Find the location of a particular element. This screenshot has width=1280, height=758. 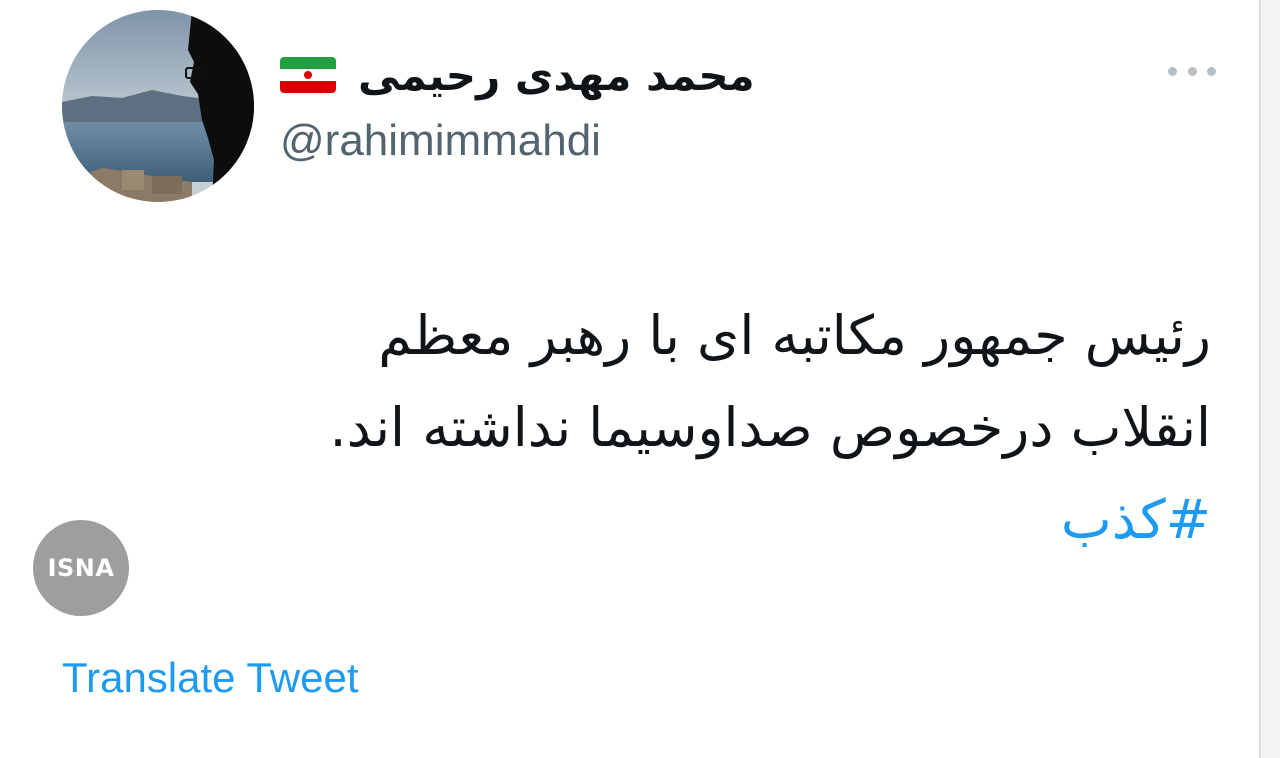

tweet-text-line: رئیس جمهور مکاتبه ای با رهبر معظم is located at coordinates (794, 335).